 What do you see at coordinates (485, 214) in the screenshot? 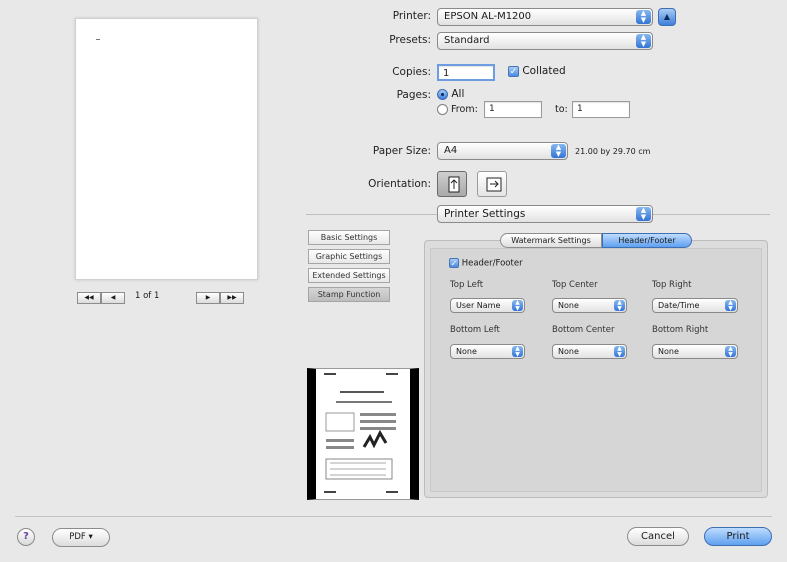
I see `section-popup-value: Printer Settings` at bounding box center [485, 214].